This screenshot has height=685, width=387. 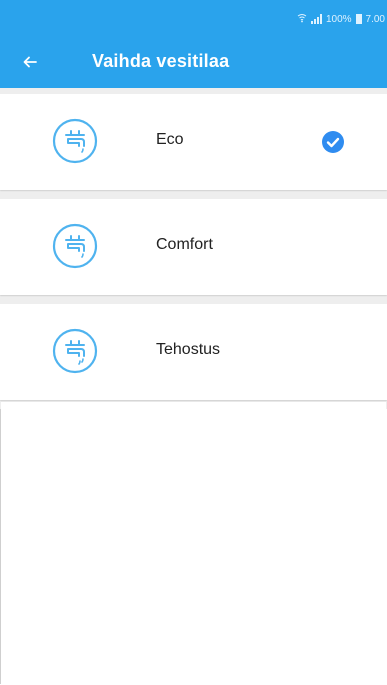 What do you see at coordinates (375, 19) in the screenshot?
I see `clock: 7.00` at bounding box center [375, 19].